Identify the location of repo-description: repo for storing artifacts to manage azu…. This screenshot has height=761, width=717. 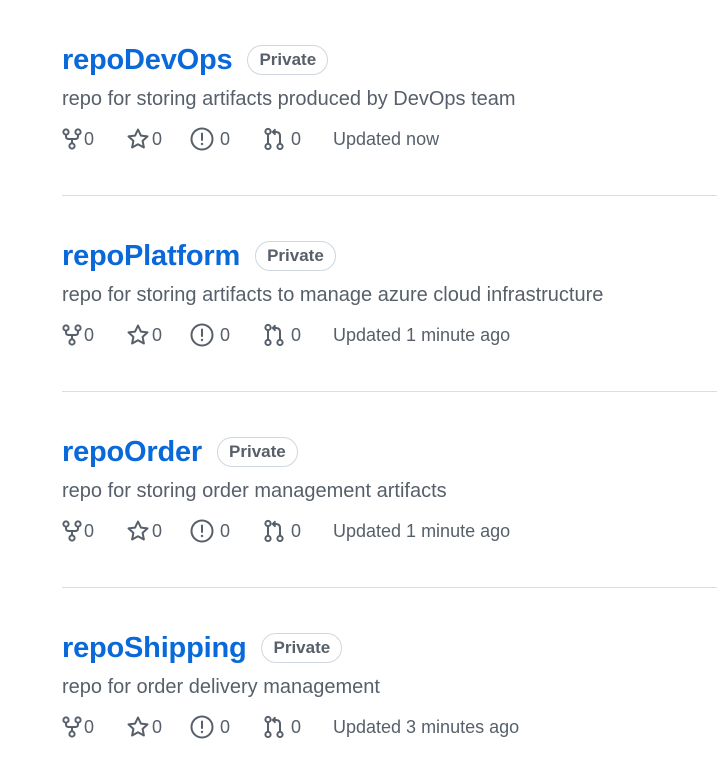
(333, 295).